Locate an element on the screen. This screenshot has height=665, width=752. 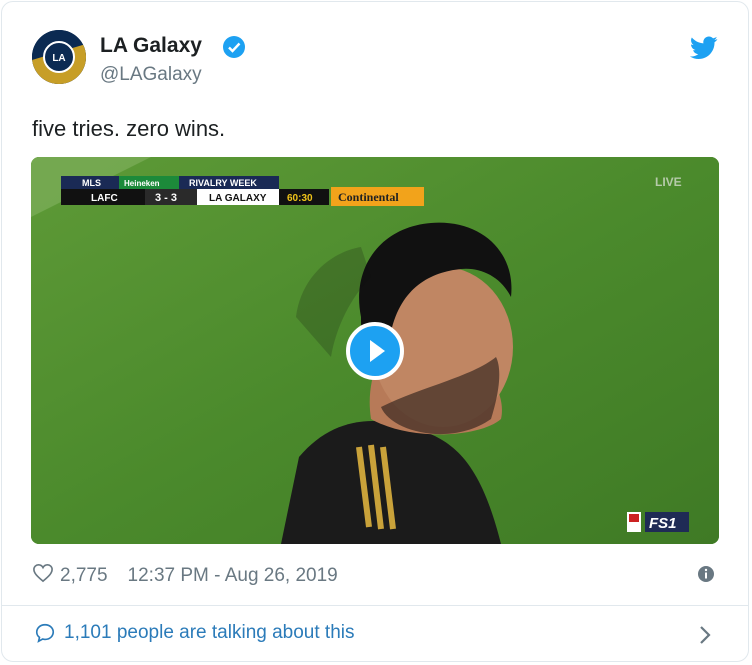
avatar: LA is located at coordinates (59, 57).